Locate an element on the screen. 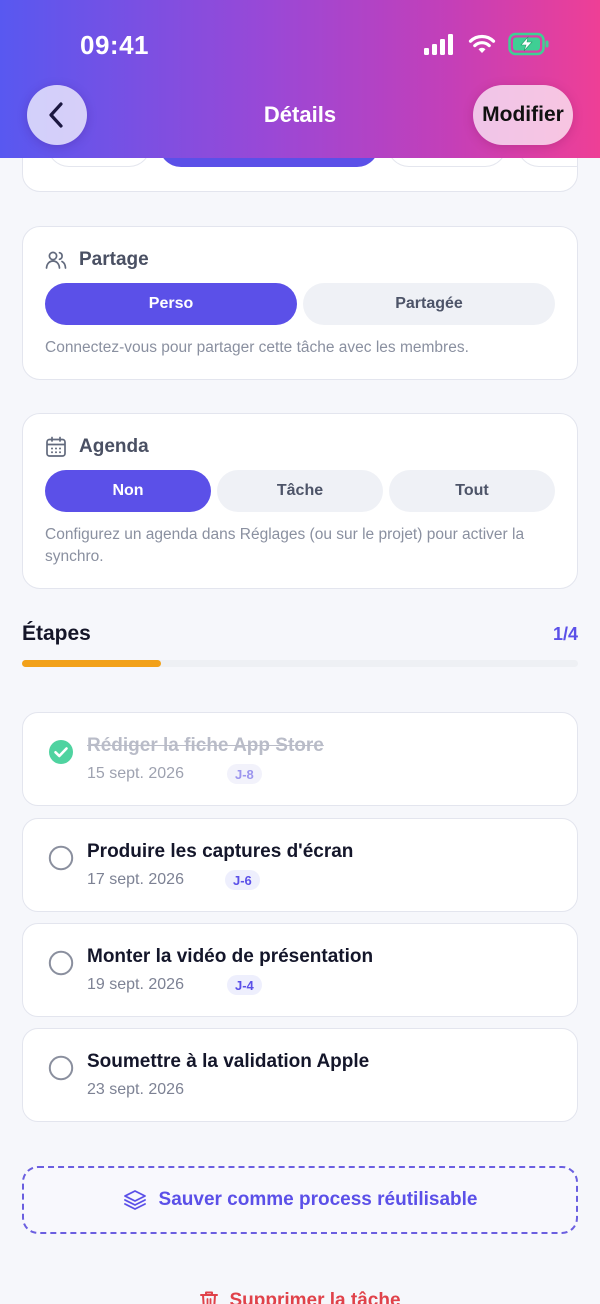 The image size is (600, 1304). step-title: Monter la vidéo de présentation is located at coordinates (230, 956).